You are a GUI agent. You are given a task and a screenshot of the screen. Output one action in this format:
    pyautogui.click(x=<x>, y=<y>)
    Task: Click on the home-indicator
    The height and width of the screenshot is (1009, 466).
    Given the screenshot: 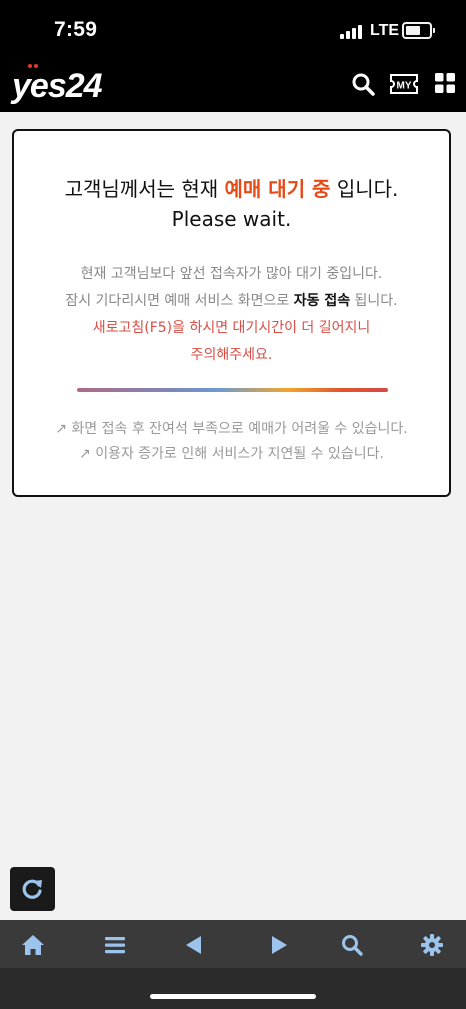 What is the action you would take?
    pyautogui.click(x=233, y=996)
    